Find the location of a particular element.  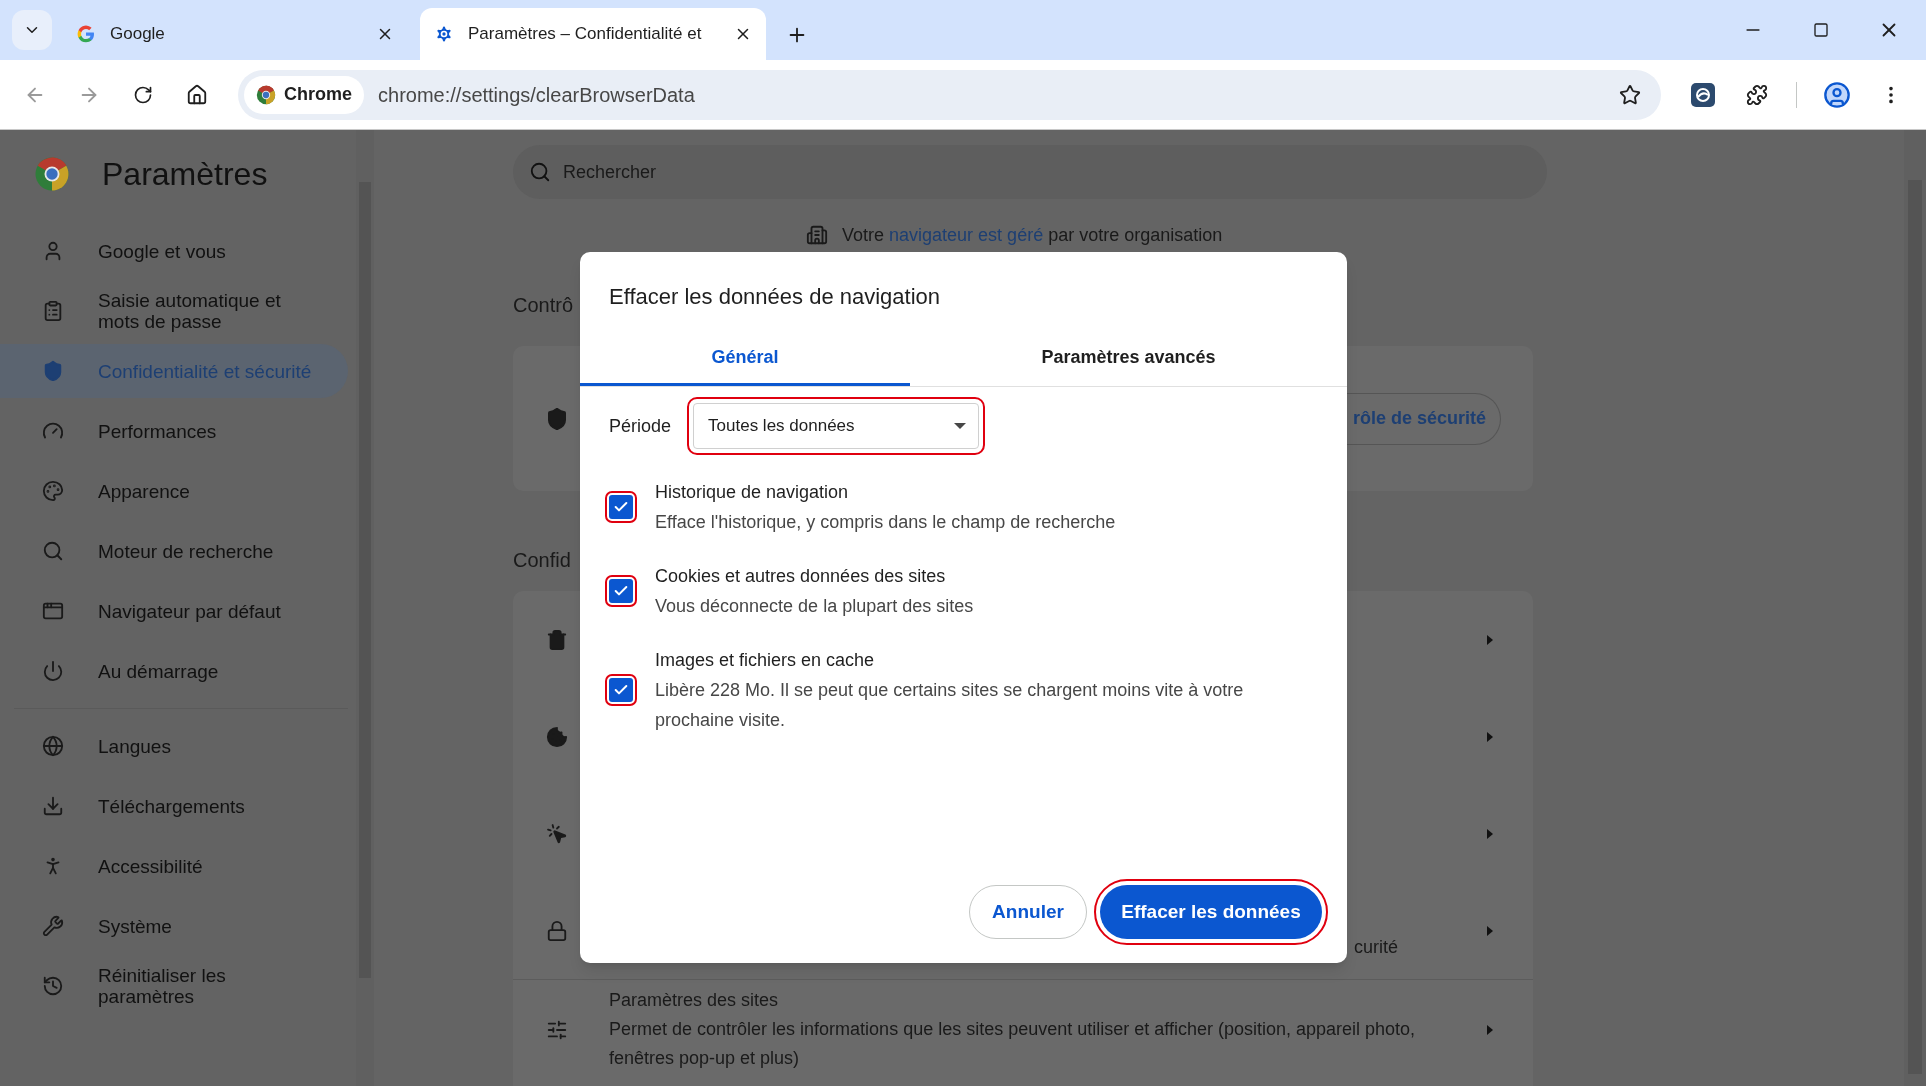

puzzle-icon is located at coordinates (1757, 94).